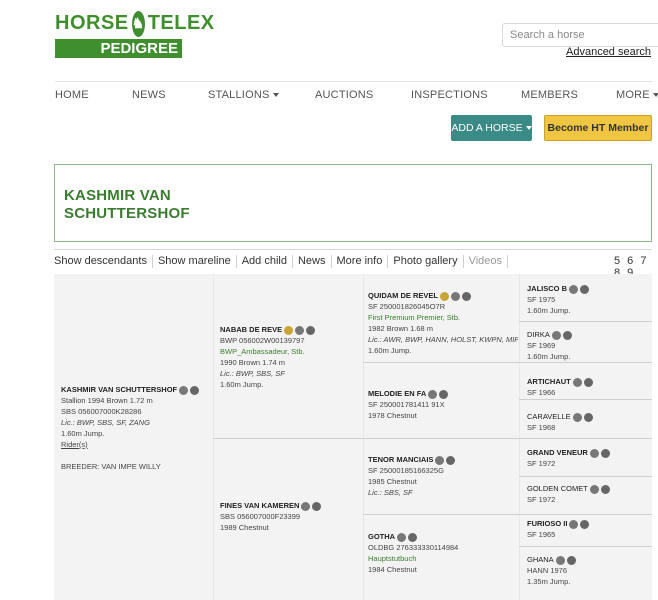 This screenshot has height=600, width=658. I want to click on search-input, so click(580, 35).